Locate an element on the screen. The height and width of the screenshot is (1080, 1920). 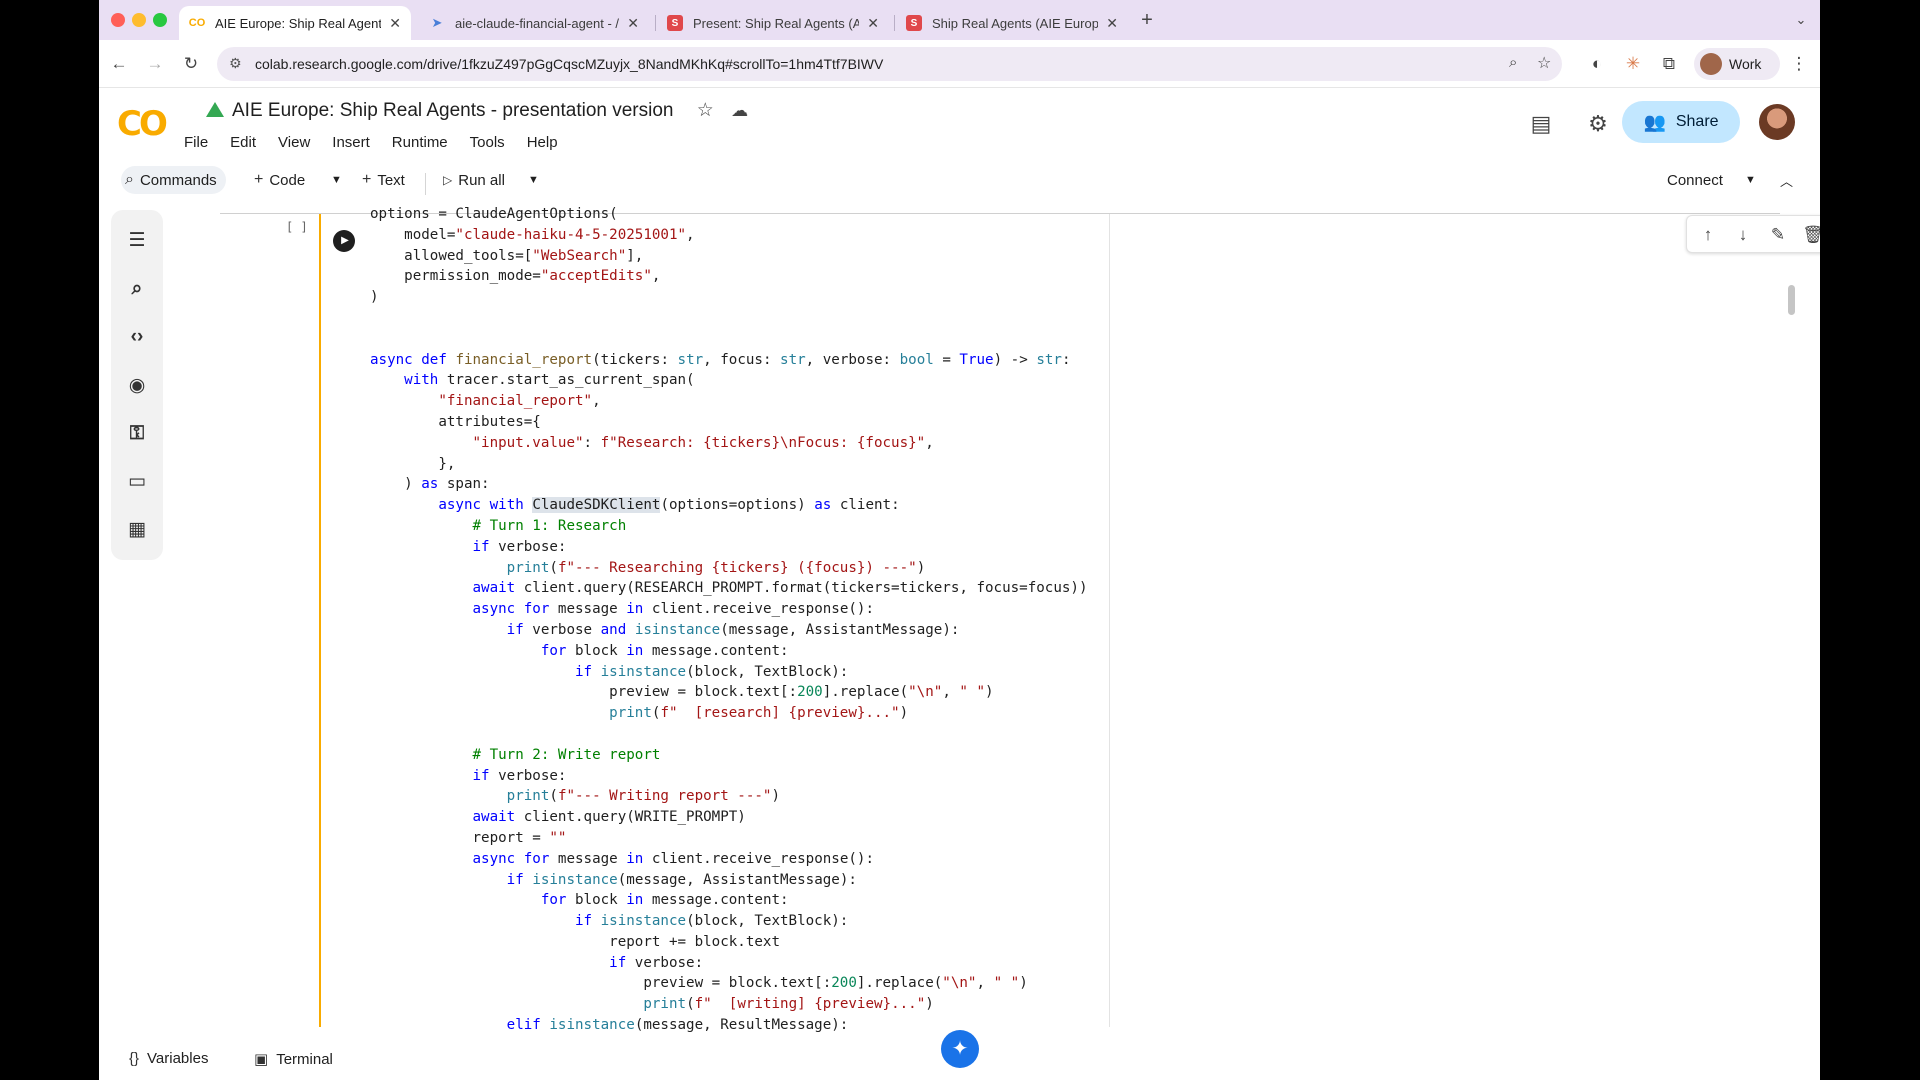
table-of-contents-icon: ☰ is located at coordinates (137, 241).